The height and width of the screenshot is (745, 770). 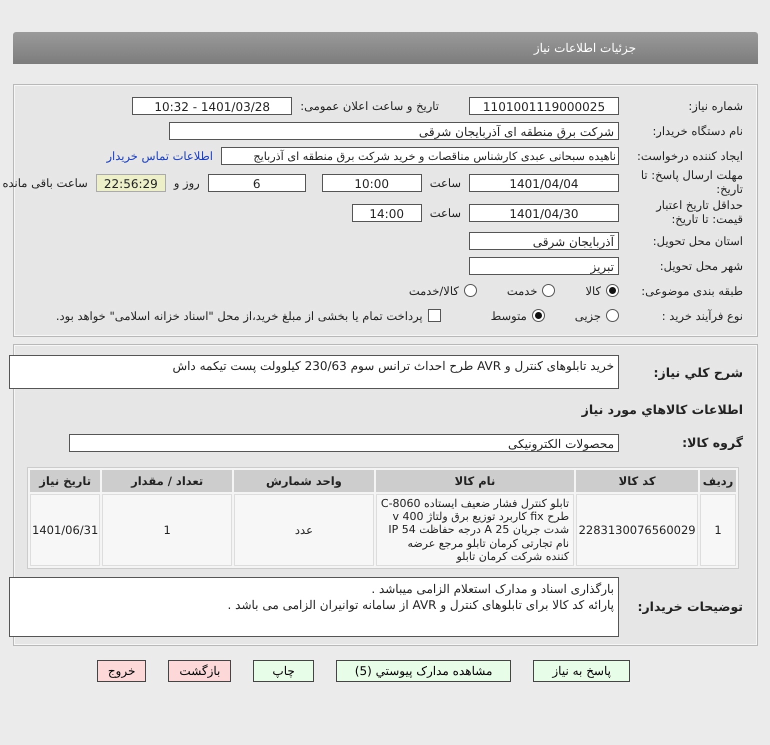 I want to click on field-label: طبقه بندی موضوعی:, so click(x=692, y=291).